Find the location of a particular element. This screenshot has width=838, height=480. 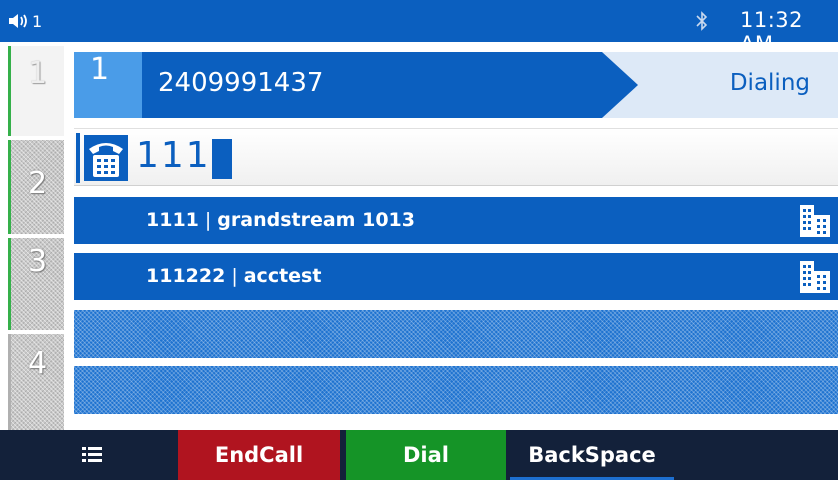

dialed-digits: 111 is located at coordinates (173, 155).